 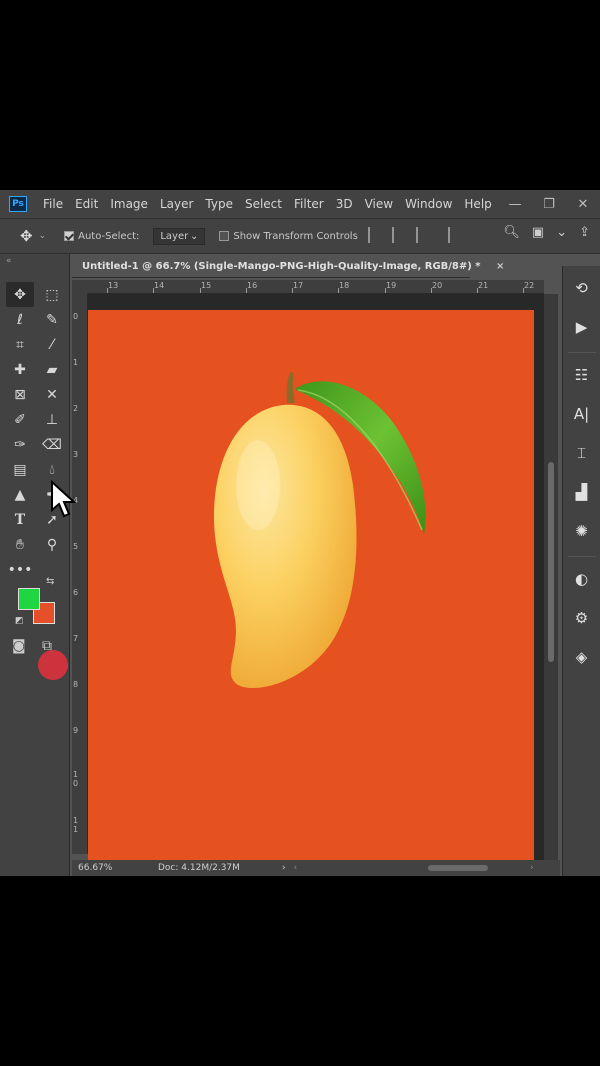 What do you see at coordinates (428, 204) in the screenshot?
I see `menu-window: Window` at bounding box center [428, 204].